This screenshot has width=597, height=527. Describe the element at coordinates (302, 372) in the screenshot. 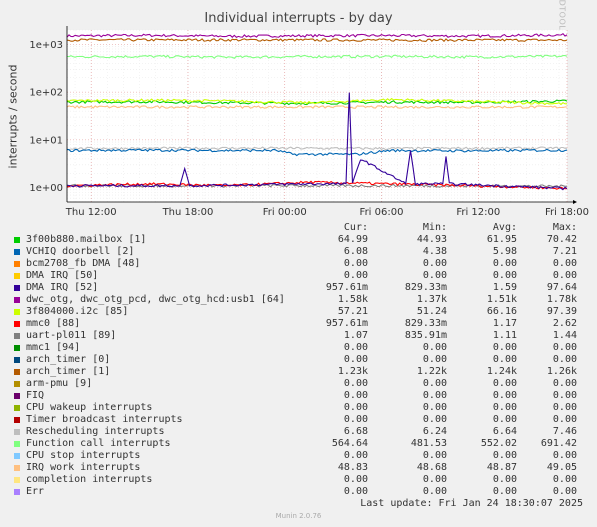

I see `legend-row: arch_timer [1] 1.23k 1.22k 1.24k 1.26k` at that location.